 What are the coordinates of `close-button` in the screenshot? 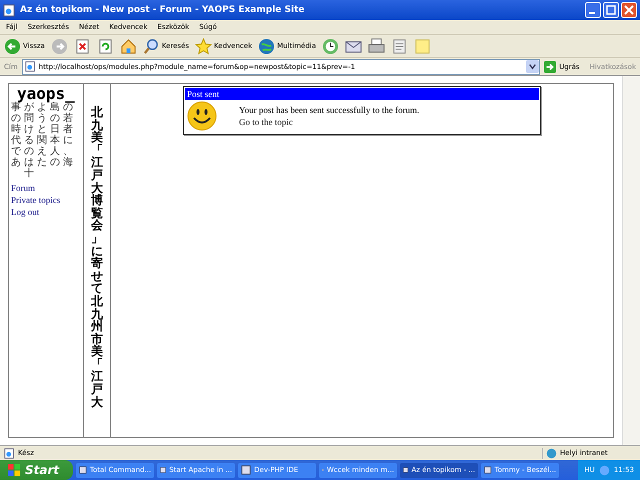 It's located at (629, 10).